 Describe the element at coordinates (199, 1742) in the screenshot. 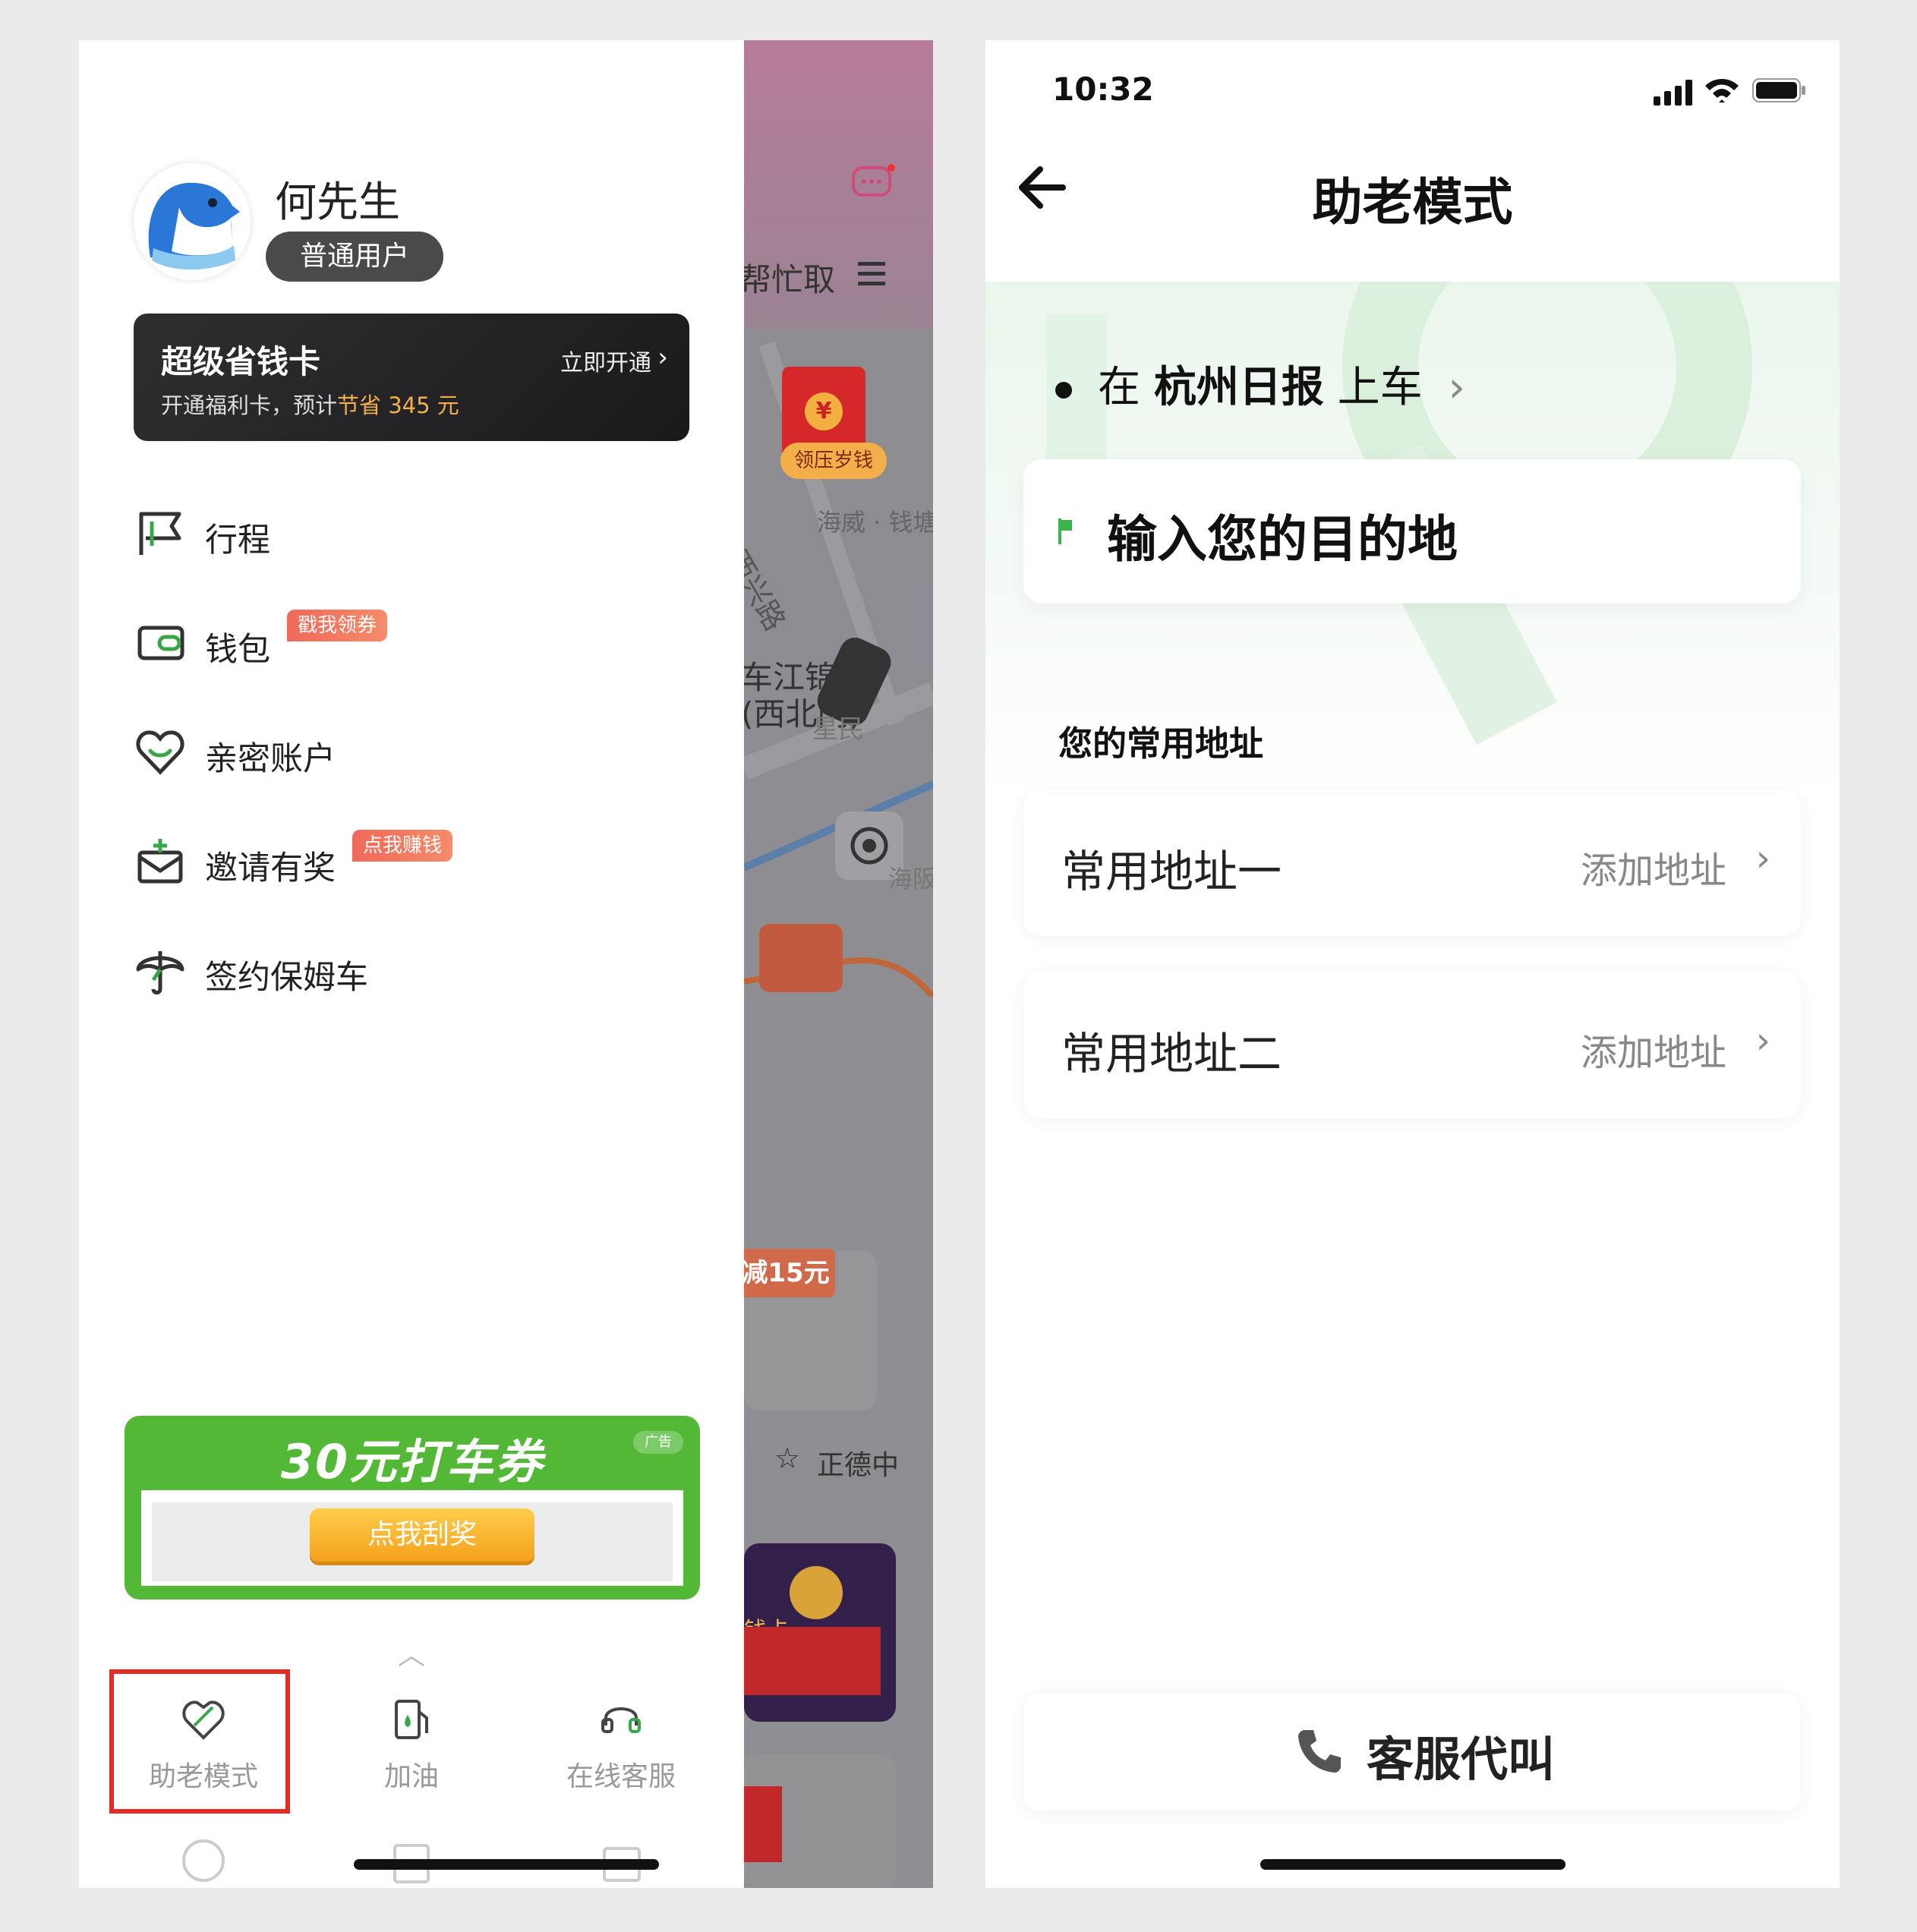

I see `highlight-box` at that location.